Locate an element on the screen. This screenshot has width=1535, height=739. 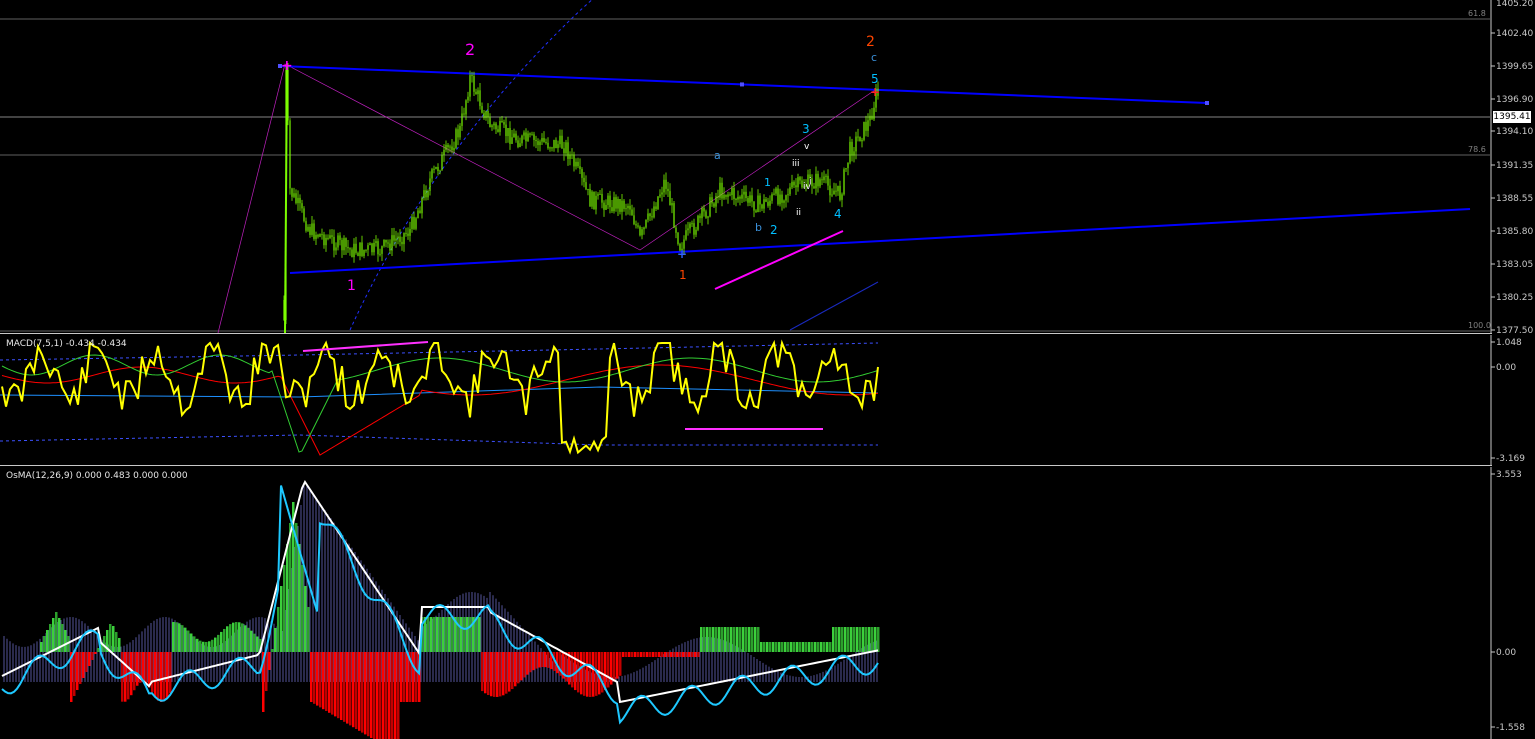
osma-title: OsMA(12,26,9) 0.000 0.483 0.000 0.000 is located at coordinates (97, 476).